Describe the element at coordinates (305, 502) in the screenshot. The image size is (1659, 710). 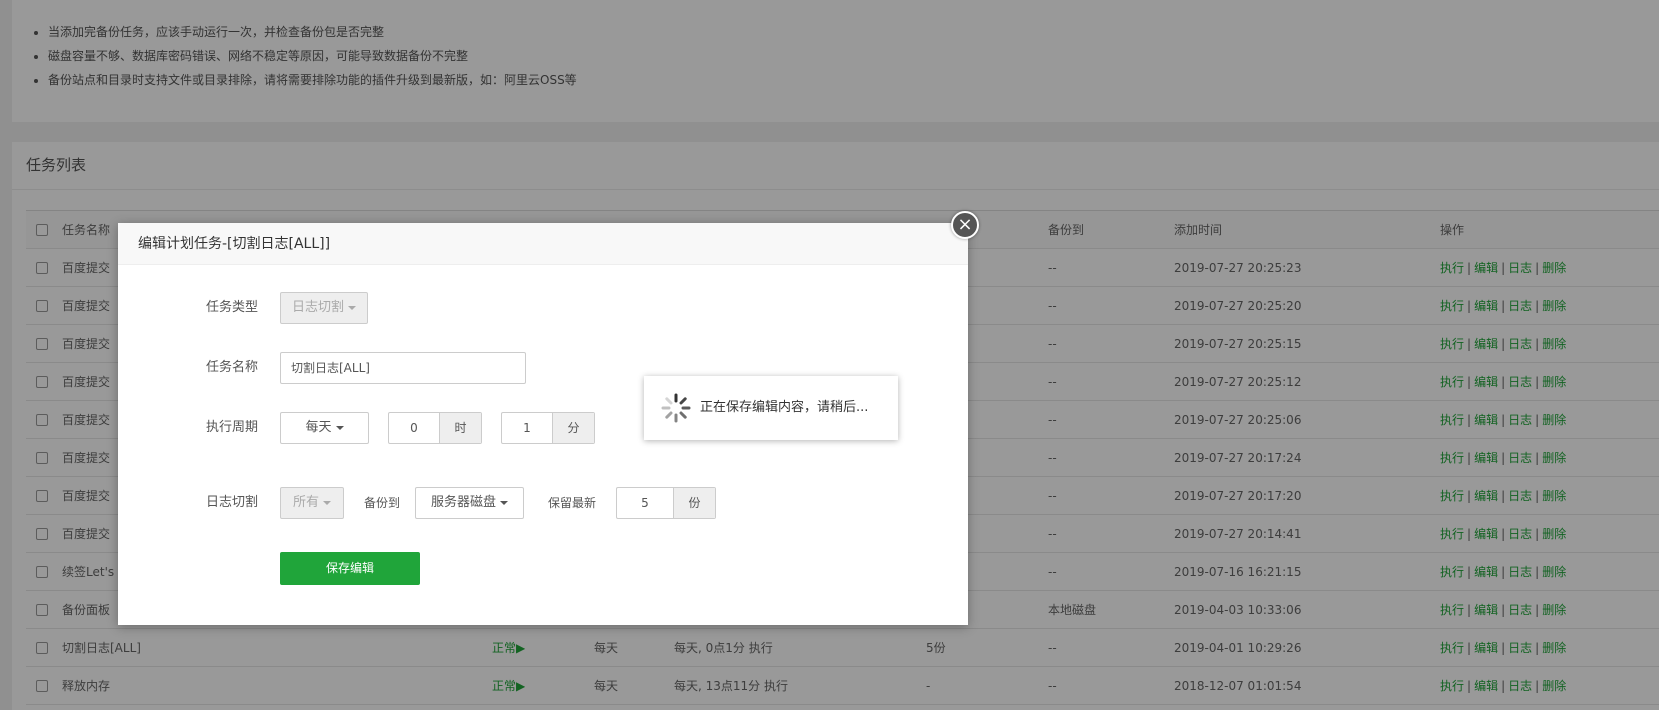
I see `log-cut-value: 所有` at that location.